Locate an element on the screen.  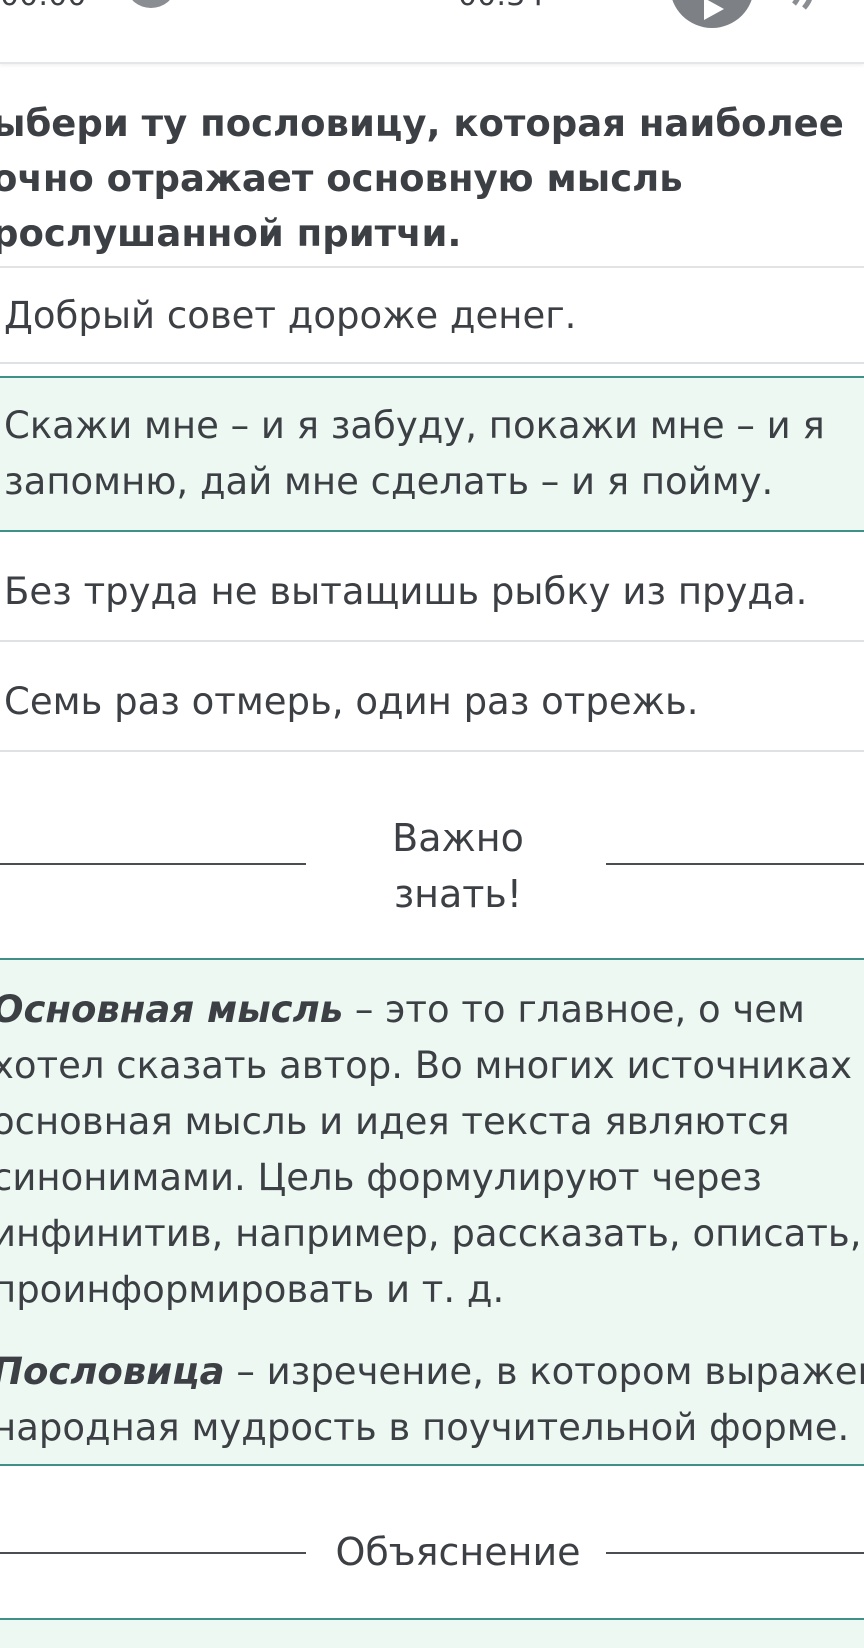
answer-option-3: Без труда не вытащишь рыбку из пруда. is located at coordinates (432, 593).